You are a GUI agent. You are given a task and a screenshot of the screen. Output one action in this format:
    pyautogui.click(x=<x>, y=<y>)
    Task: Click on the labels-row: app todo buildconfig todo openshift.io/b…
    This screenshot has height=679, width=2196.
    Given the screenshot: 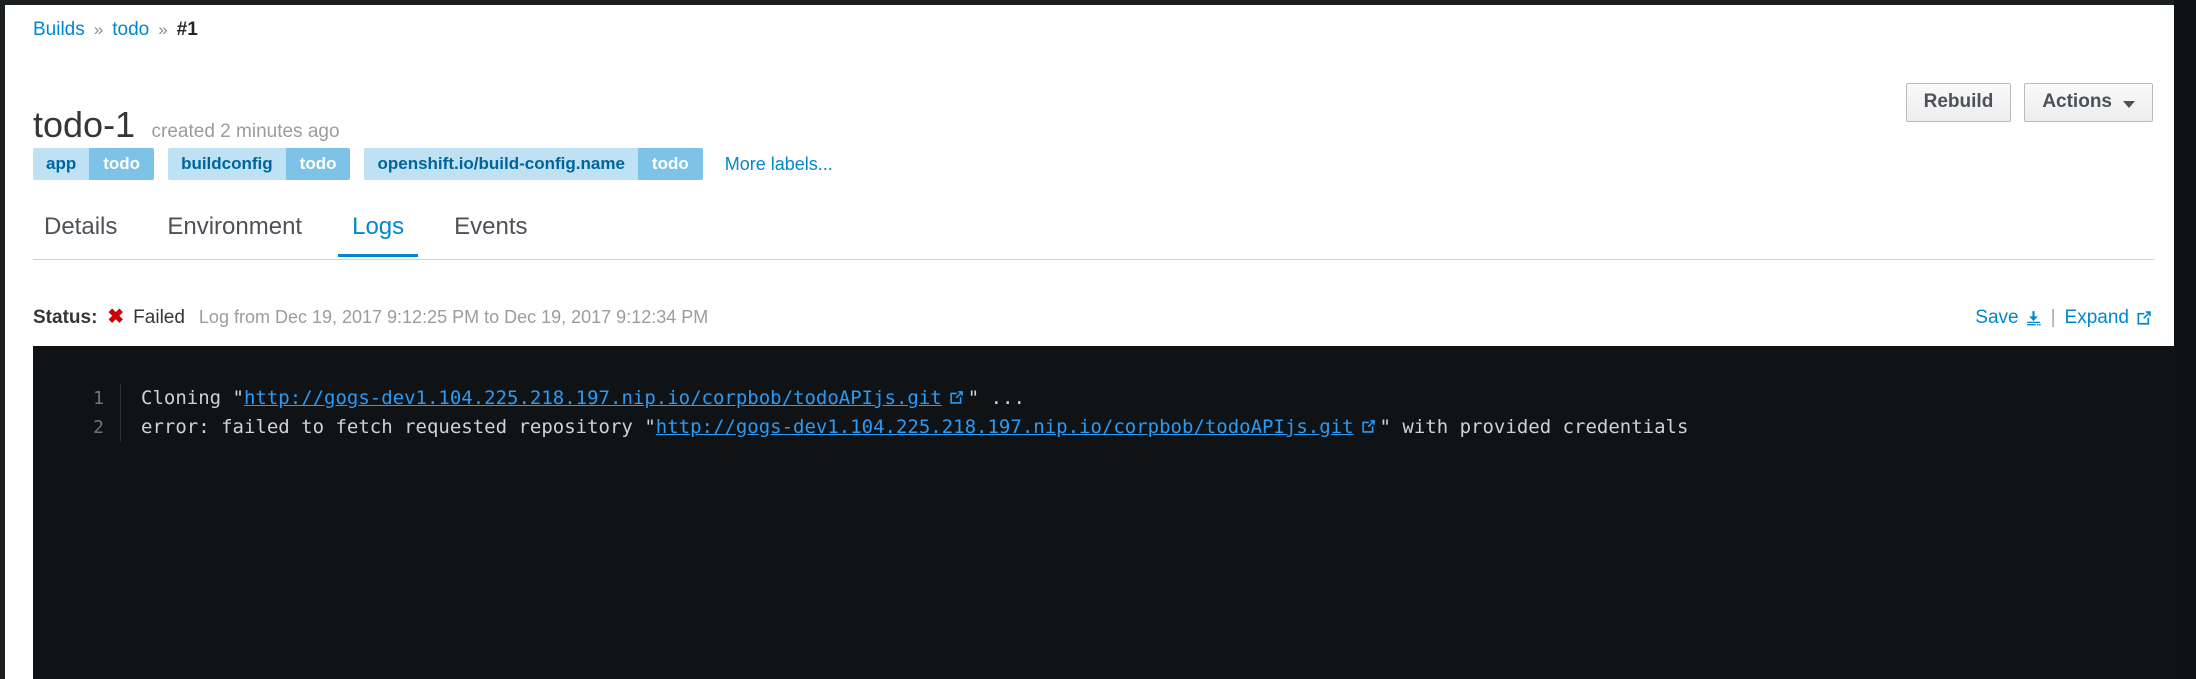 What is the action you would take?
    pyautogui.click(x=433, y=164)
    